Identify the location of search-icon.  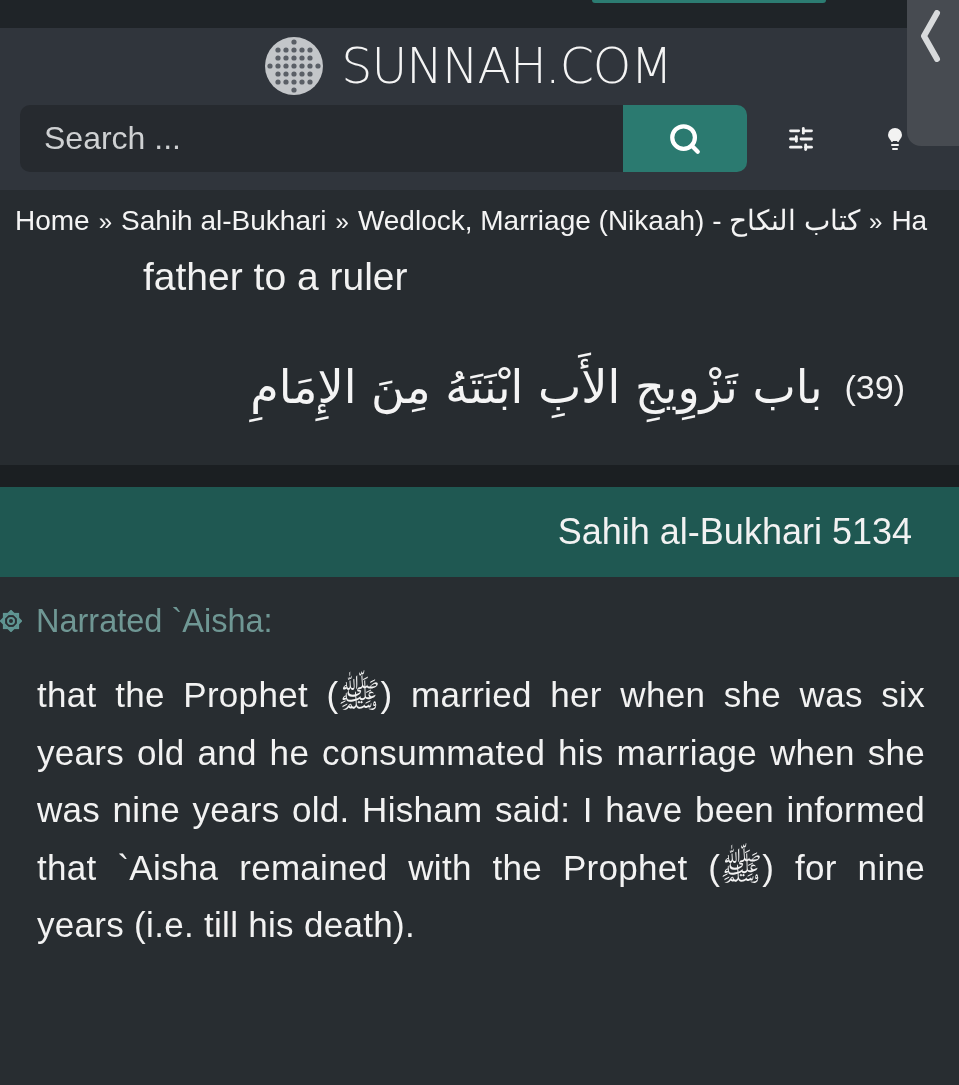
(685, 138).